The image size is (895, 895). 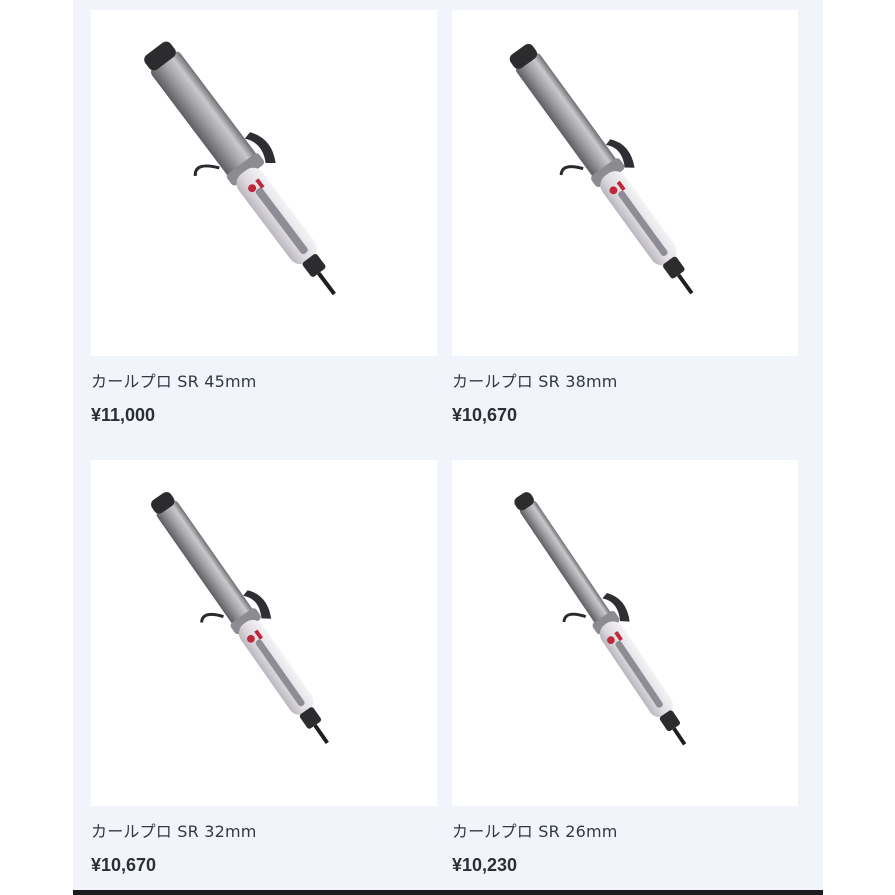 What do you see at coordinates (240, 168) in the screenshot?
I see `curling-iron-45mm` at bounding box center [240, 168].